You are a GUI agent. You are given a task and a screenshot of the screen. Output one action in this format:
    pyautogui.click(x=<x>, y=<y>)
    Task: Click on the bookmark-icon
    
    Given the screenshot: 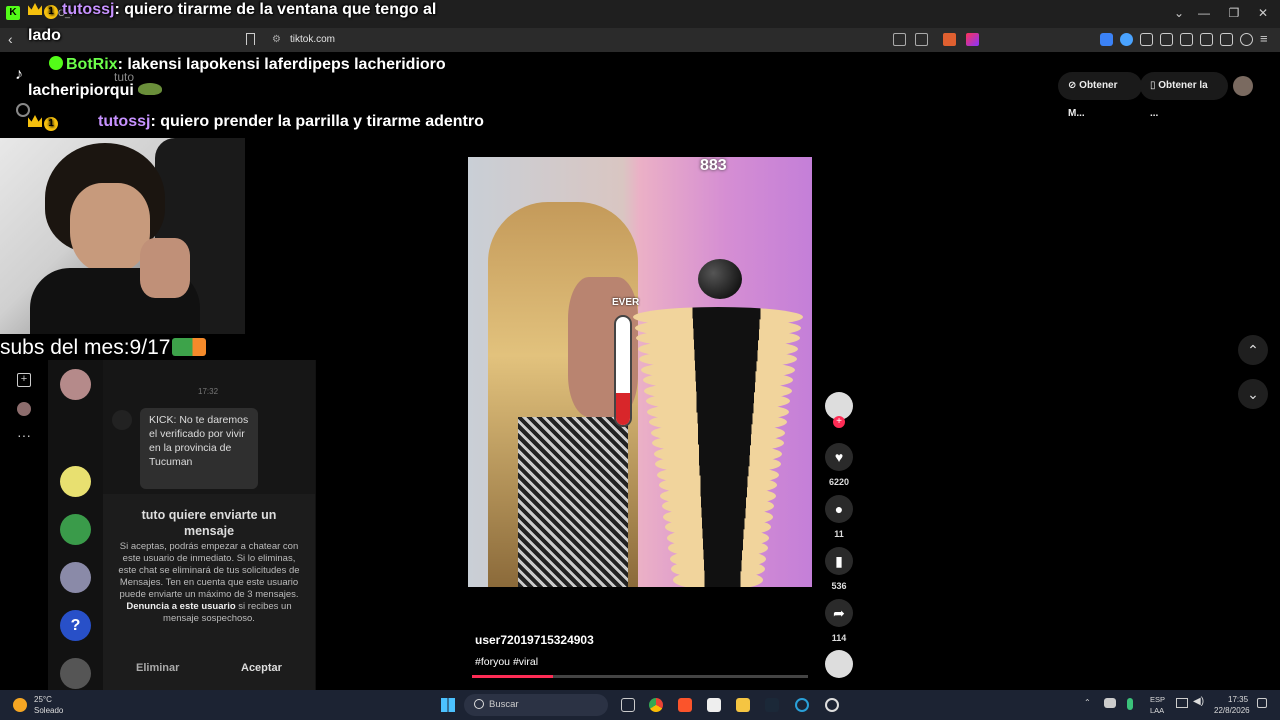 What is the action you would take?
    pyautogui.click(x=250, y=39)
    